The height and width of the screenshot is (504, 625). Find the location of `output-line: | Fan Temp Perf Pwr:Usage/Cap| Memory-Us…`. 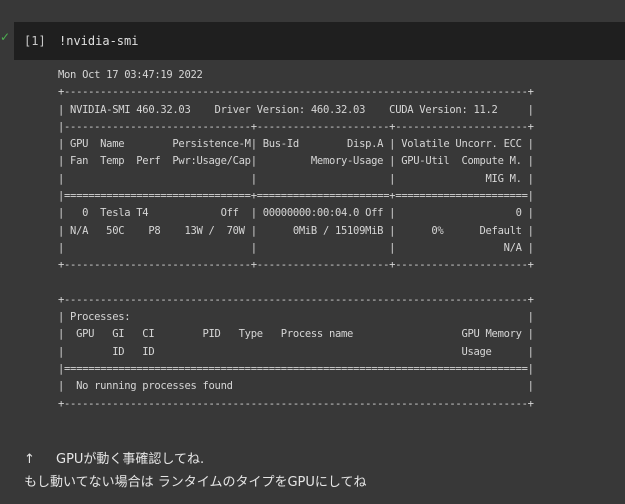

output-line: | Fan Temp Perf Pwr:Usage/Cap| Memory-Us… is located at coordinates (296, 161).